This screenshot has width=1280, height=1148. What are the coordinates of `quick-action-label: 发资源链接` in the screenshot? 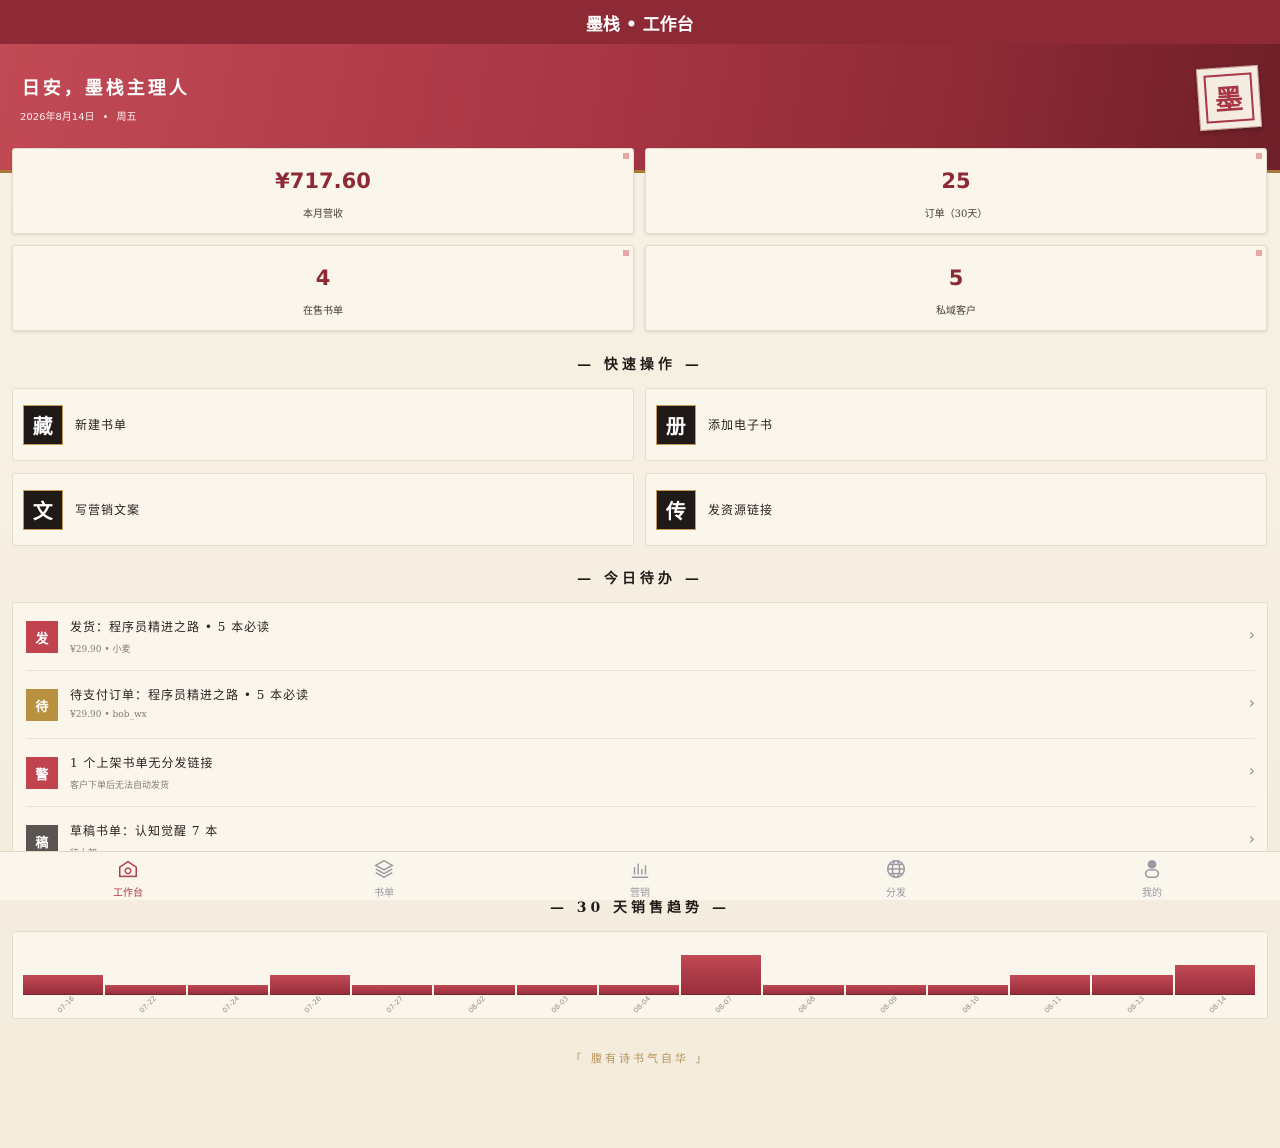 It's located at (741, 510).